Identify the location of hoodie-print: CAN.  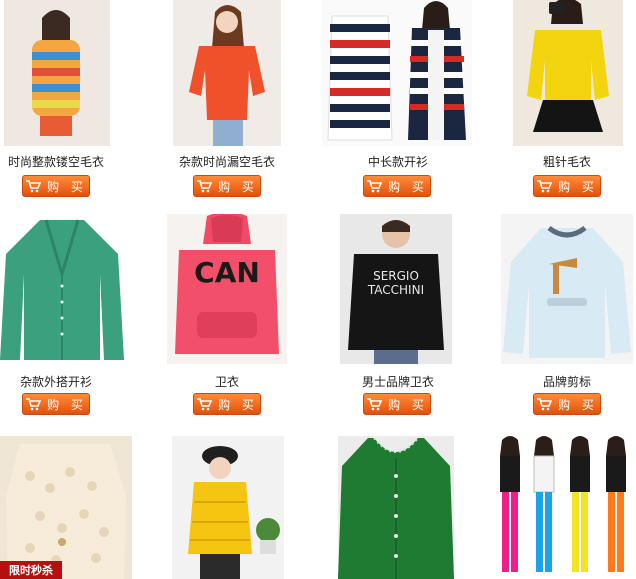
(227, 272).